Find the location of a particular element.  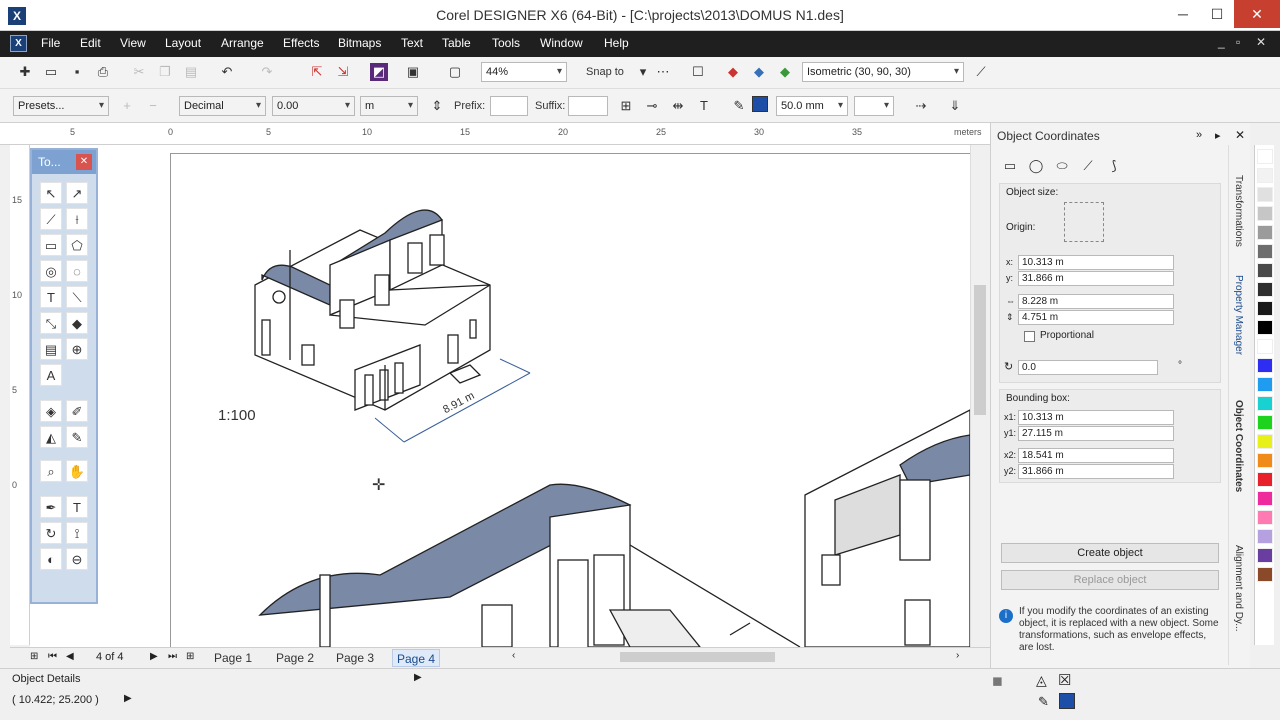

outline-pen-icon: ✎ is located at coordinates (739, 106).